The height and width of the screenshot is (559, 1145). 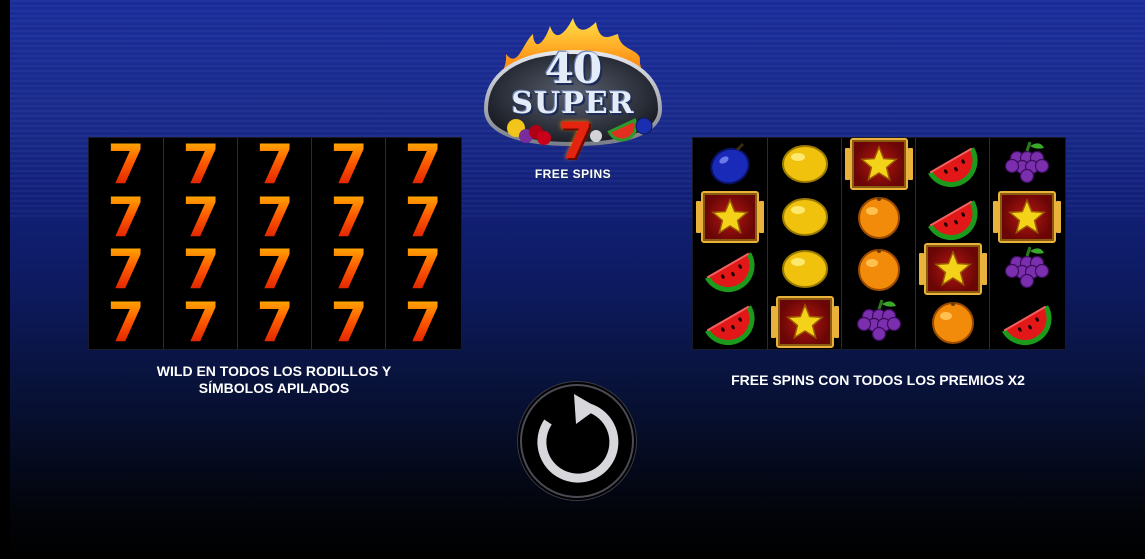 What do you see at coordinates (573, 174) in the screenshot?
I see `logo-subtitle: FREE SPINS` at bounding box center [573, 174].